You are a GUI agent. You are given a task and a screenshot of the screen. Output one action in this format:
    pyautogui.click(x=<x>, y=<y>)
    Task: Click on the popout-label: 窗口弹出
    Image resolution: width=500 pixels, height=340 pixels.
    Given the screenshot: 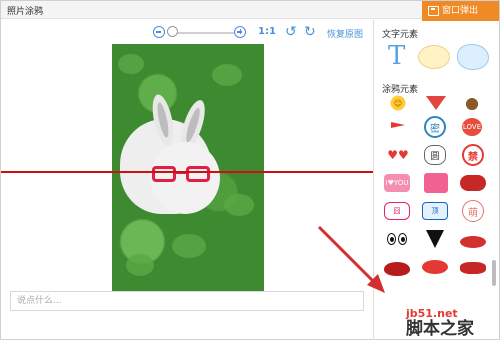 What is the action you would take?
    pyautogui.click(x=460, y=11)
    